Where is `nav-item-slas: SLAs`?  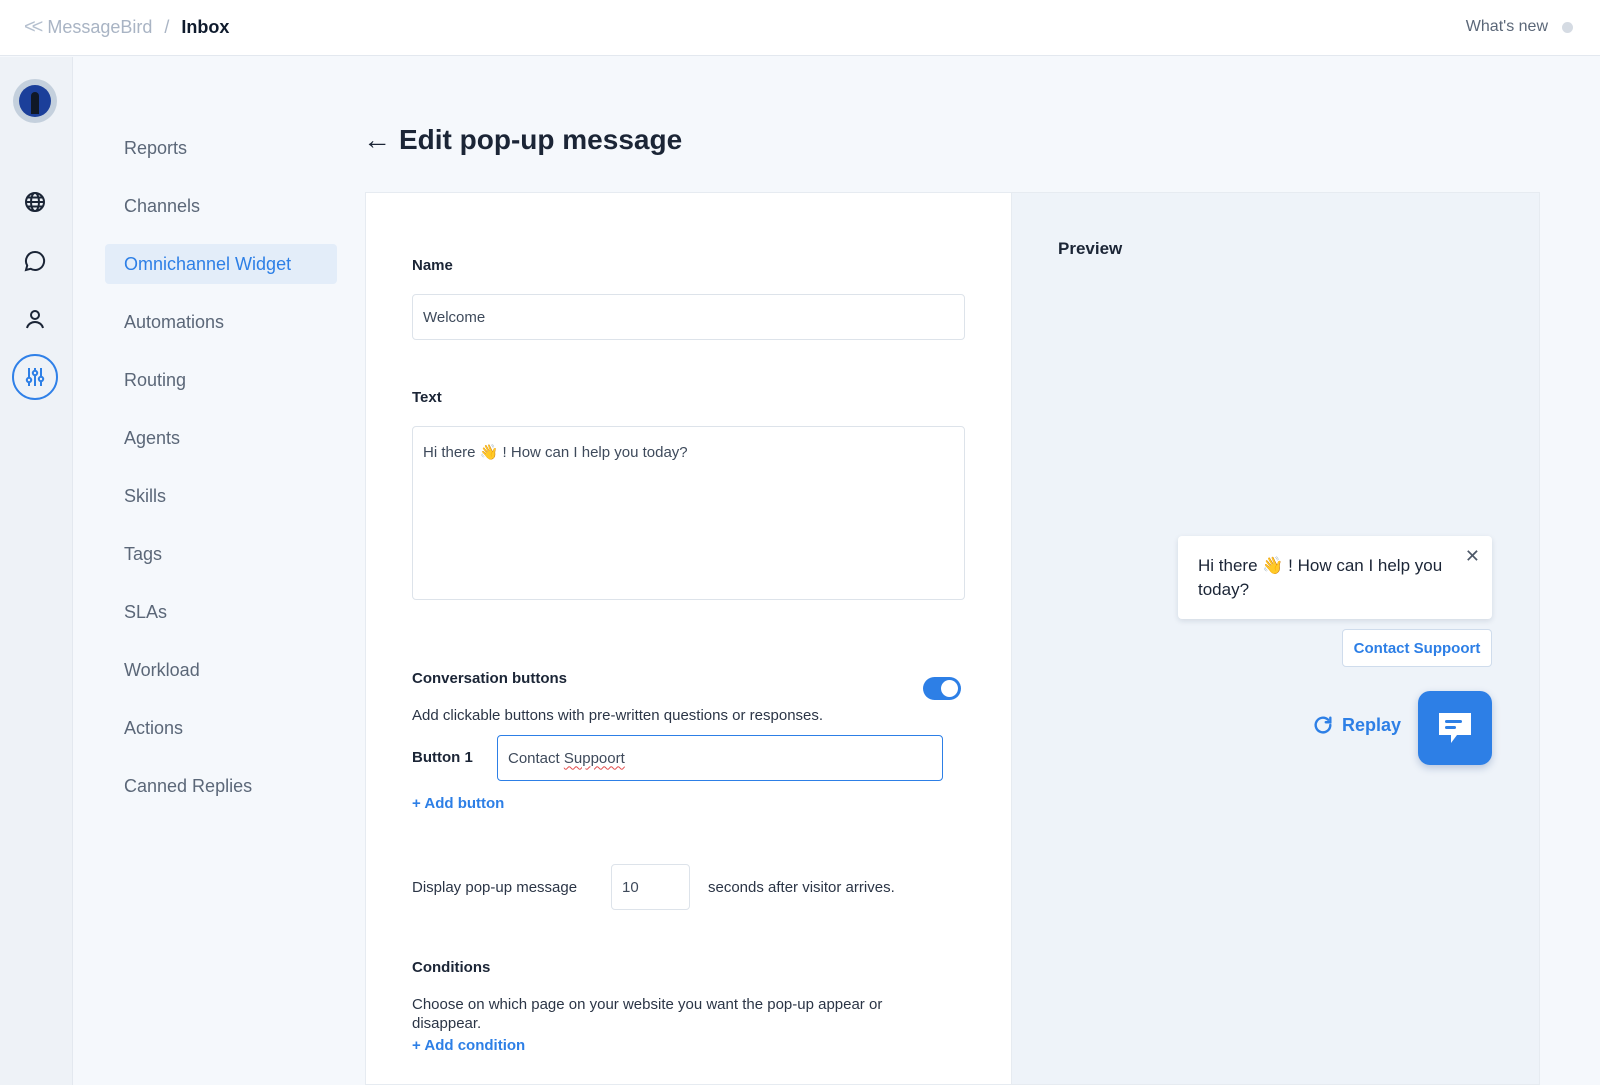
nav-item-slas: SLAs is located at coordinates (221, 612).